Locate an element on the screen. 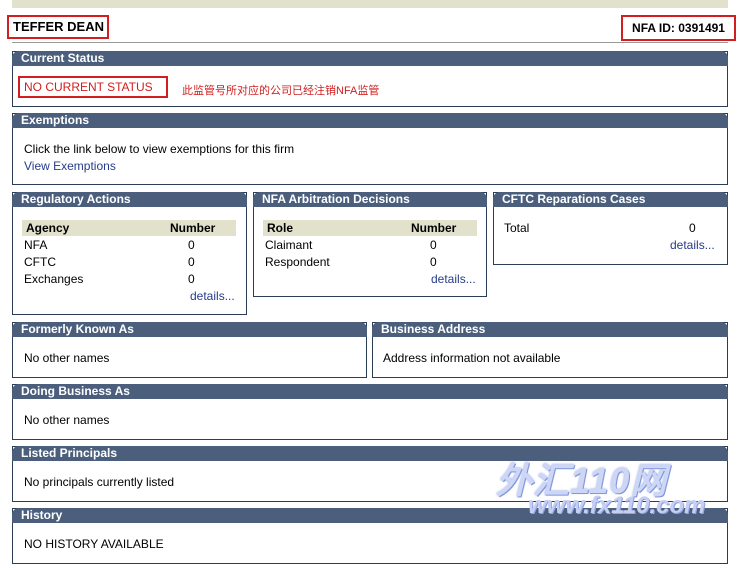  formerly-known-title: Formerly Known As is located at coordinates (189, 329).